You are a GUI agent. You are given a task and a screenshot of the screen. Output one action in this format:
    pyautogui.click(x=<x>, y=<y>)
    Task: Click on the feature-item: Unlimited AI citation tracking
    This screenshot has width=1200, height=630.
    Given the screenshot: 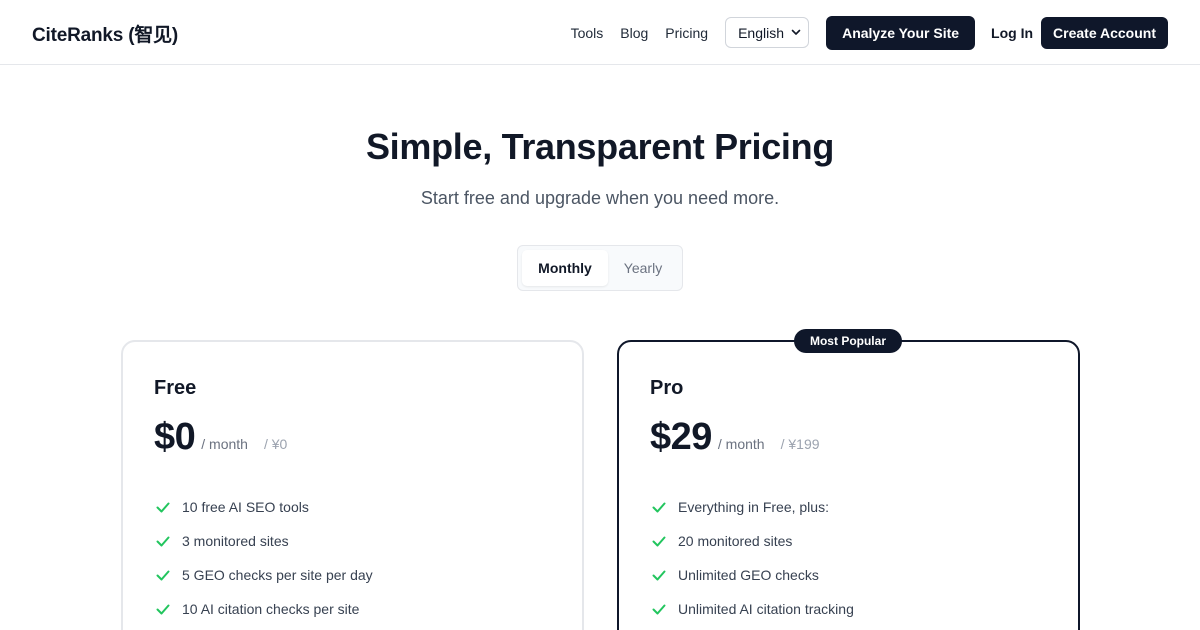 What is the action you would take?
    pyautogui.click(x=752, y=609)
    